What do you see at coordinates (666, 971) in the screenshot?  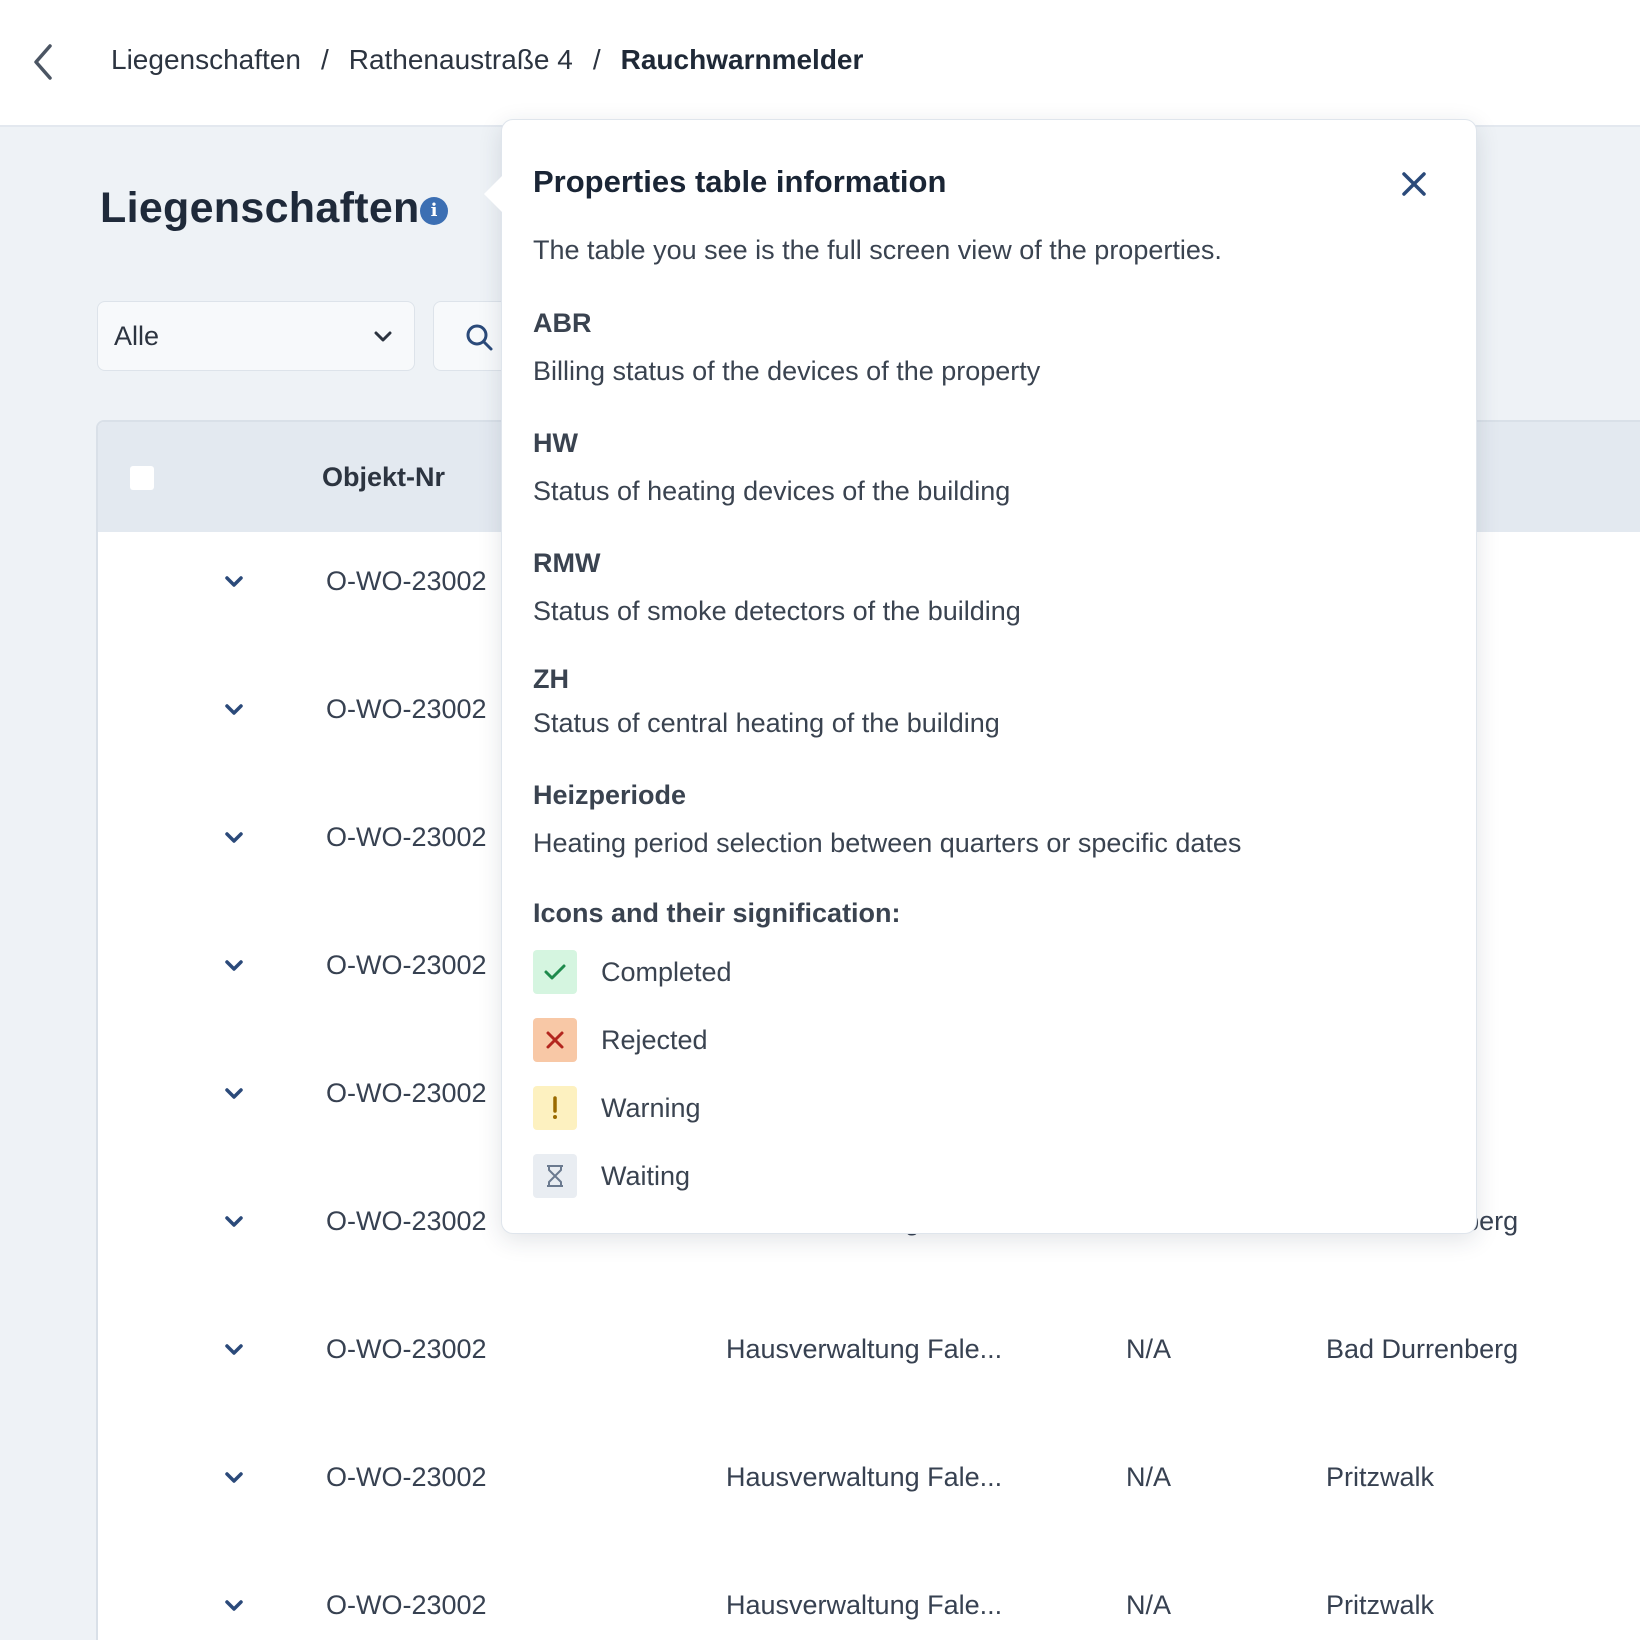 I see `legend-label: Completed` at bounding box center [666, 971].